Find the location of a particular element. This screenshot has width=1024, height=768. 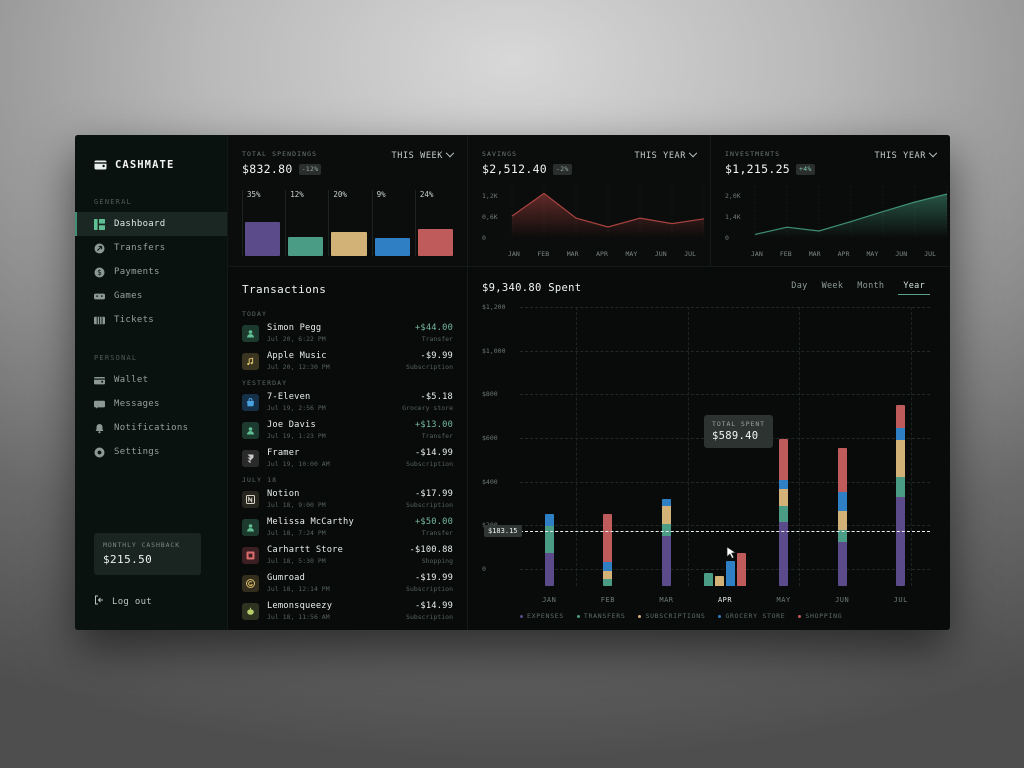

tab-year: Year is located at coordinates (914, 288).